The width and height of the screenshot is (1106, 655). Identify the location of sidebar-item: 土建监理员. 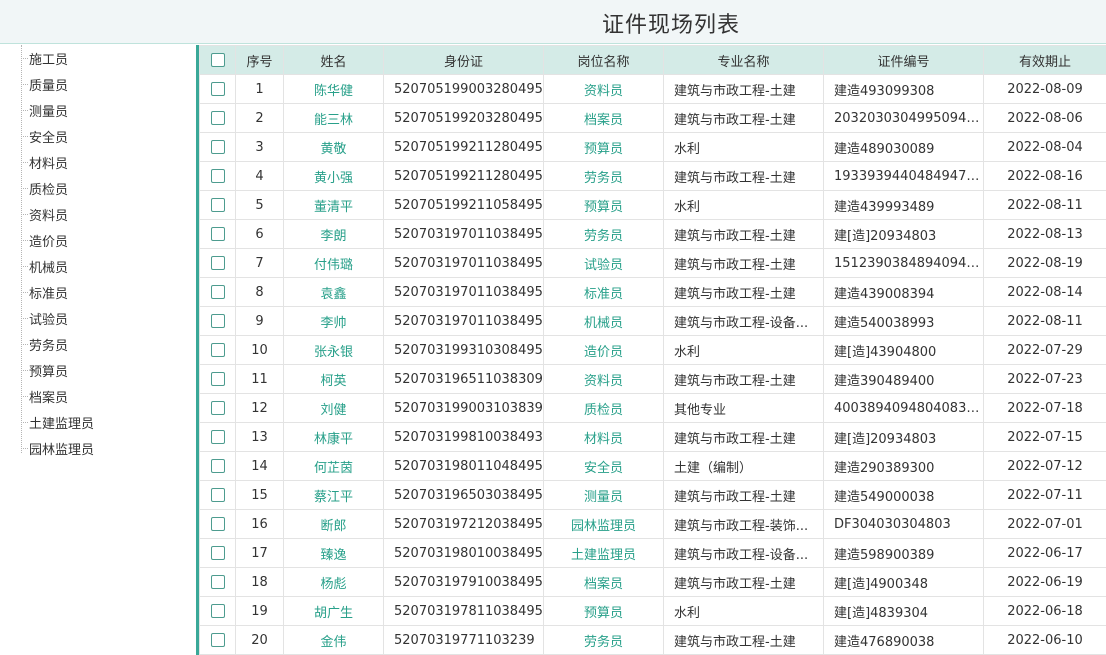
(57, 422).